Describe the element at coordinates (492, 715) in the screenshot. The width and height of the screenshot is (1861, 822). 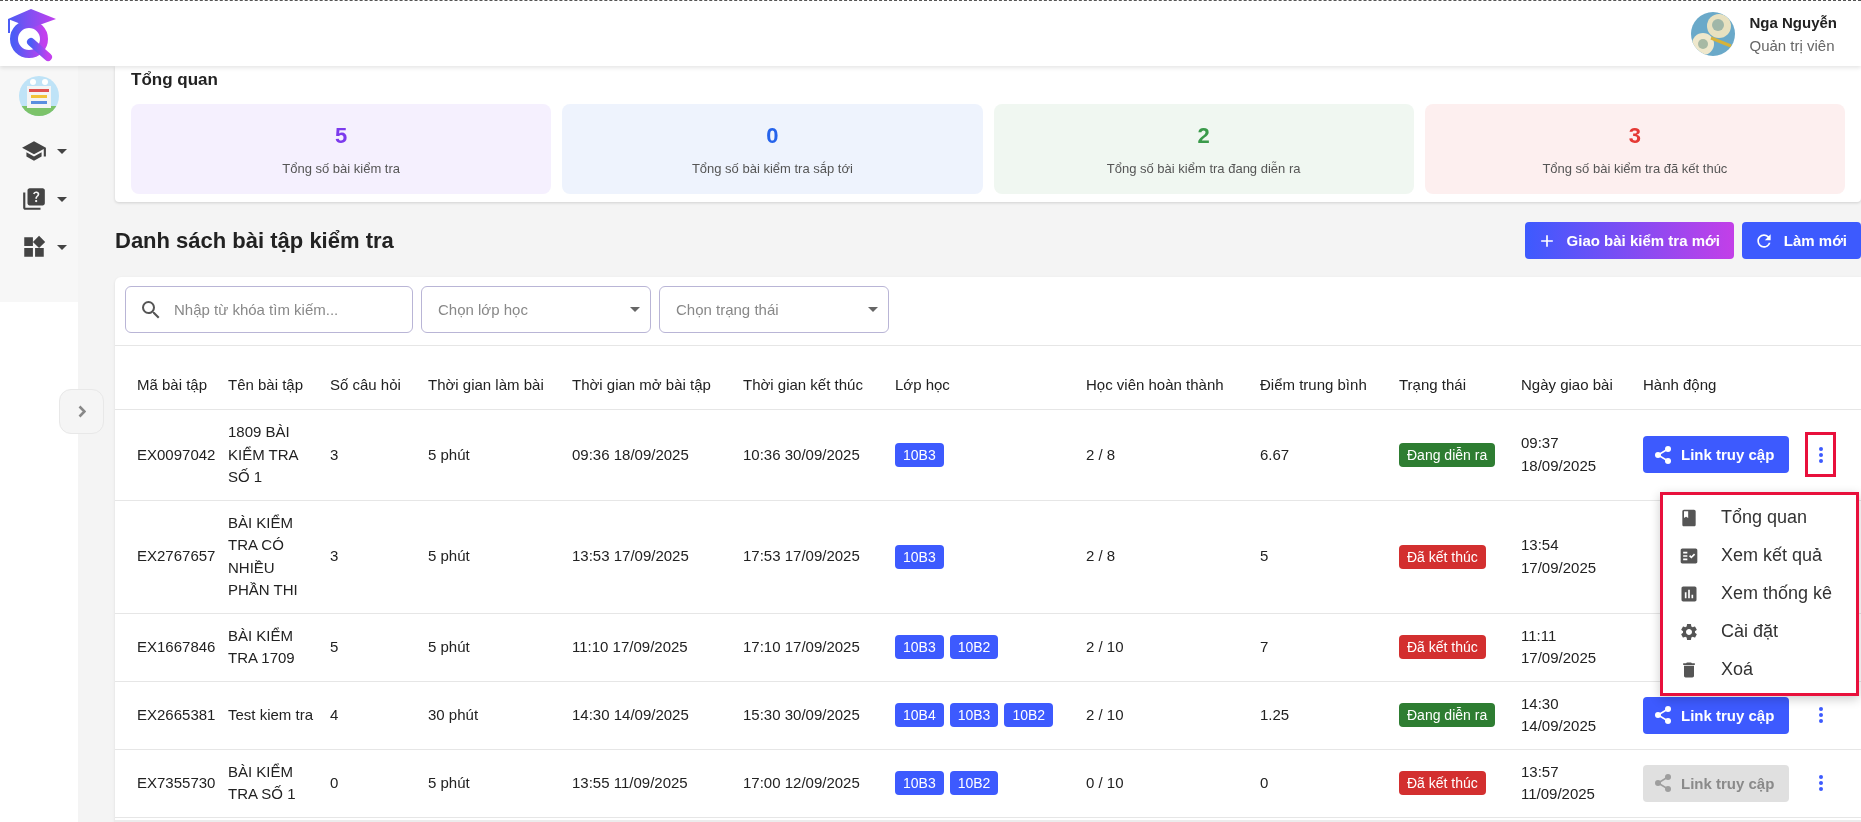
I see `table-cell: 30 phút` at that location.